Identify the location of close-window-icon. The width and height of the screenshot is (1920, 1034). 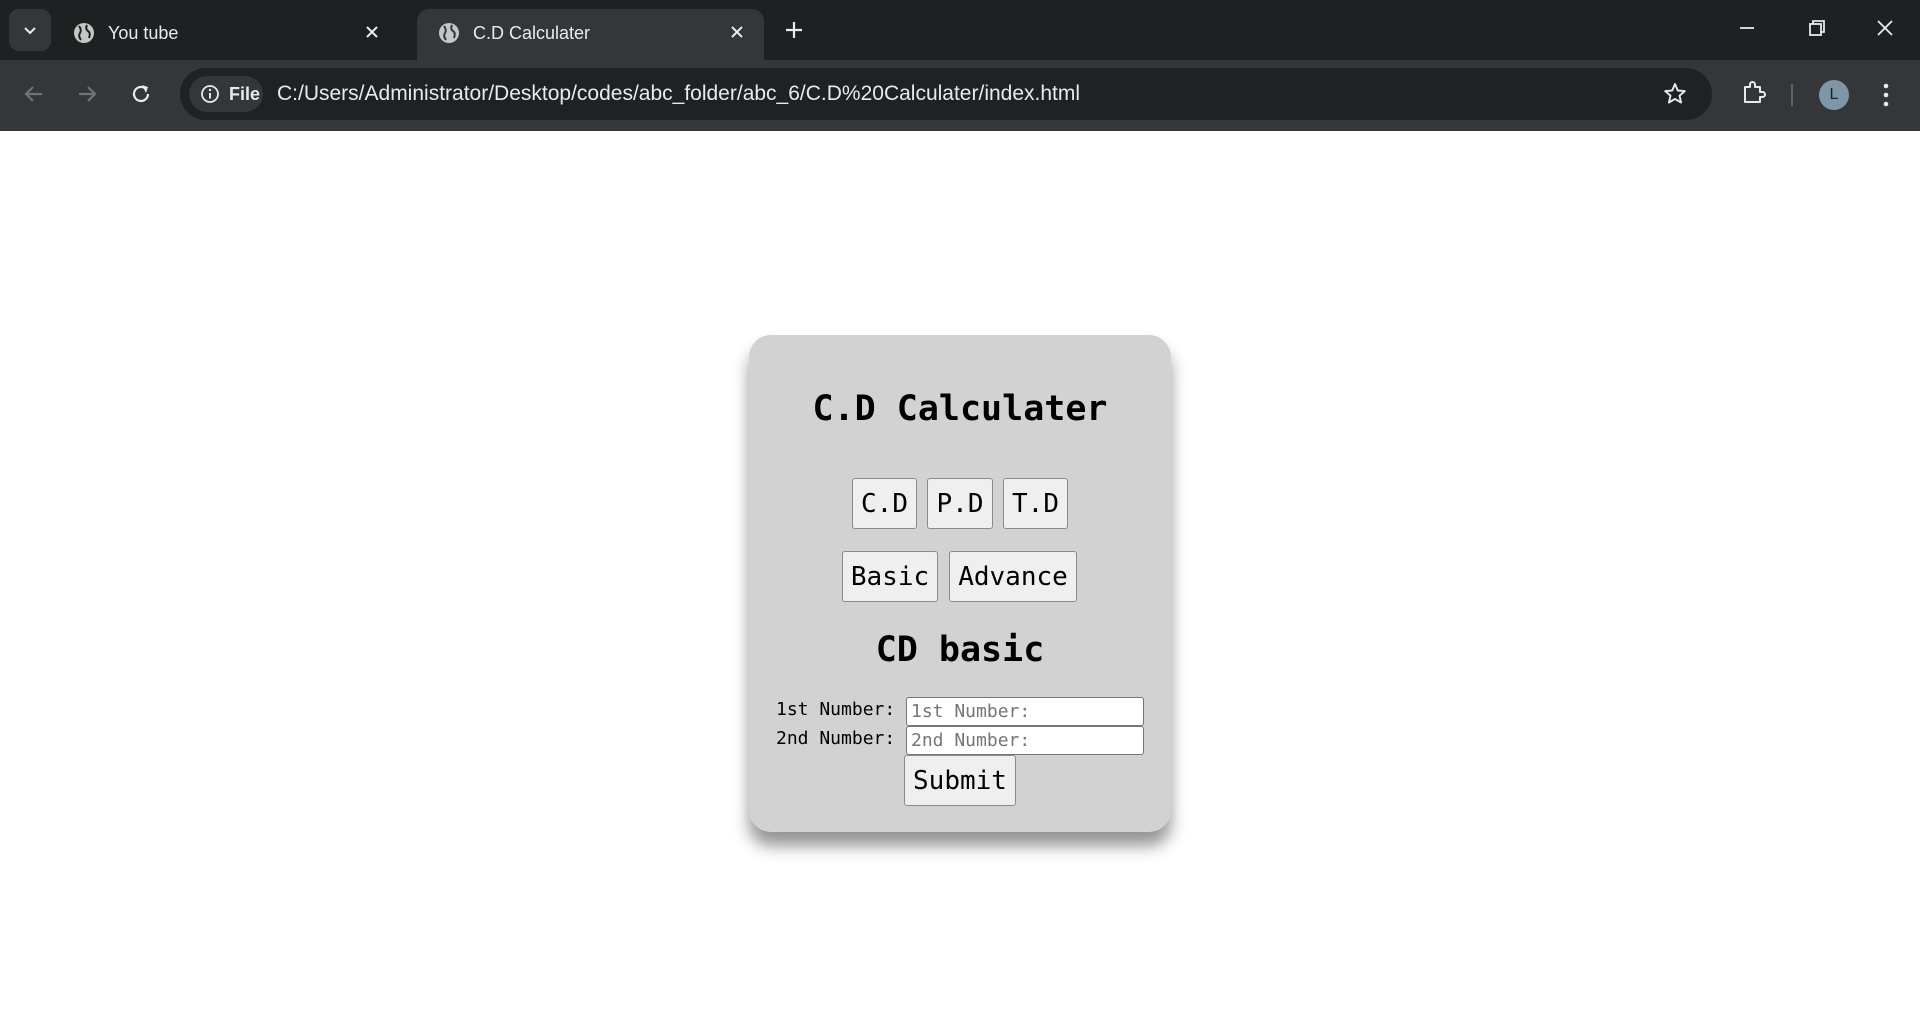
(1885, 28).